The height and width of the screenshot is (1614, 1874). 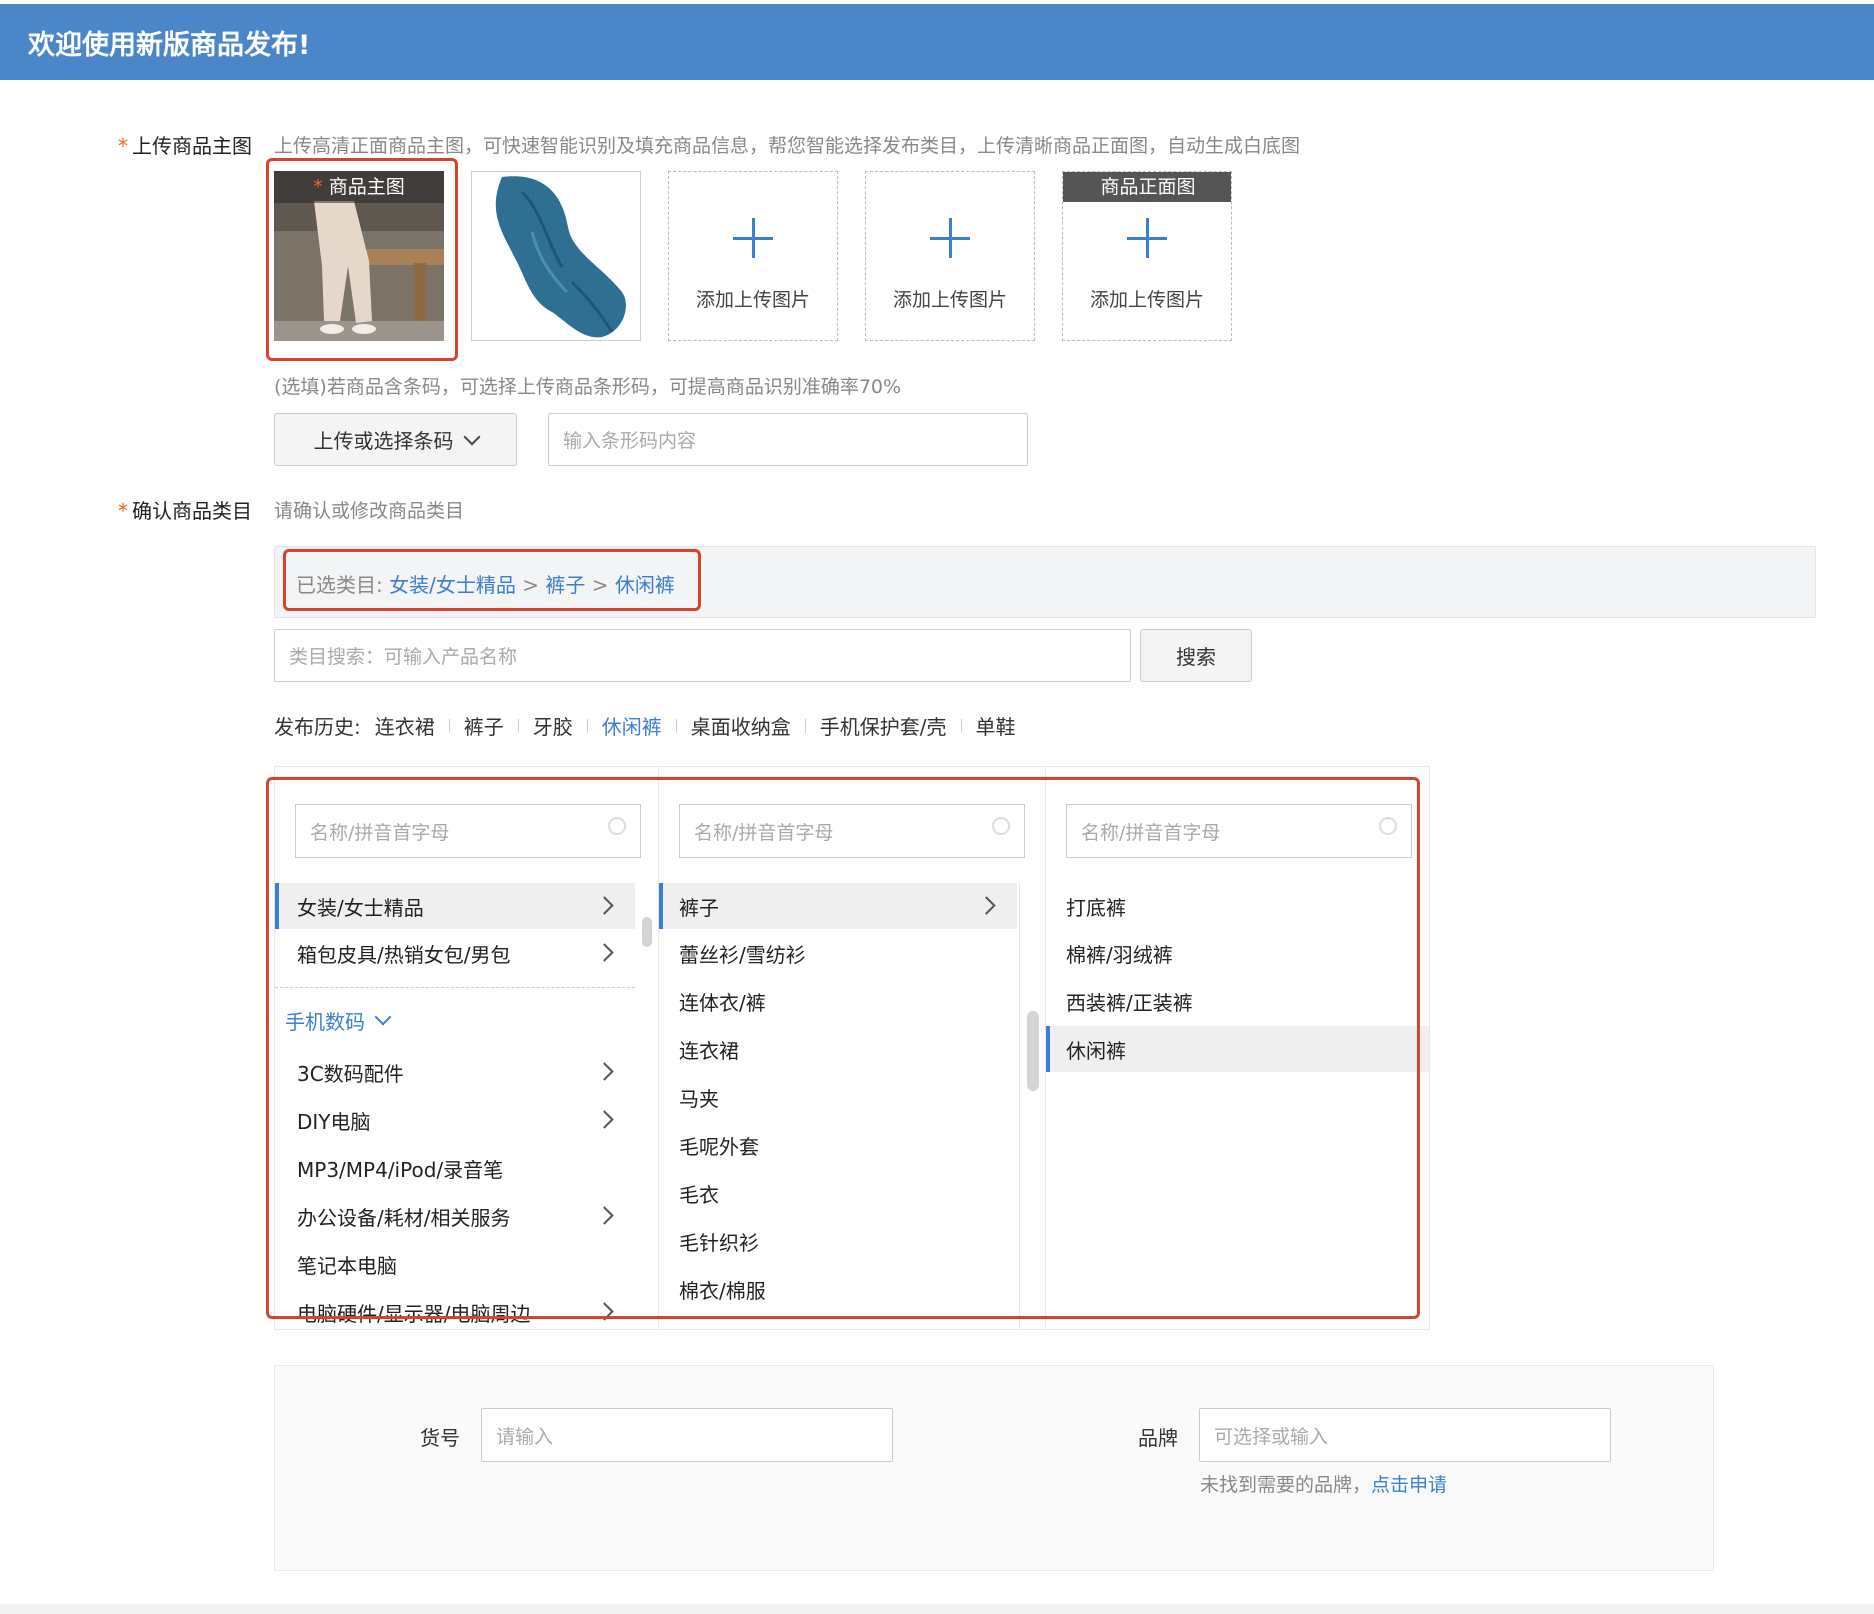 What do you see at coordinates (1147, 187) in the screenshot?
I see `front-image-tag: 商品正面图` at bounding box center [1147, 187].